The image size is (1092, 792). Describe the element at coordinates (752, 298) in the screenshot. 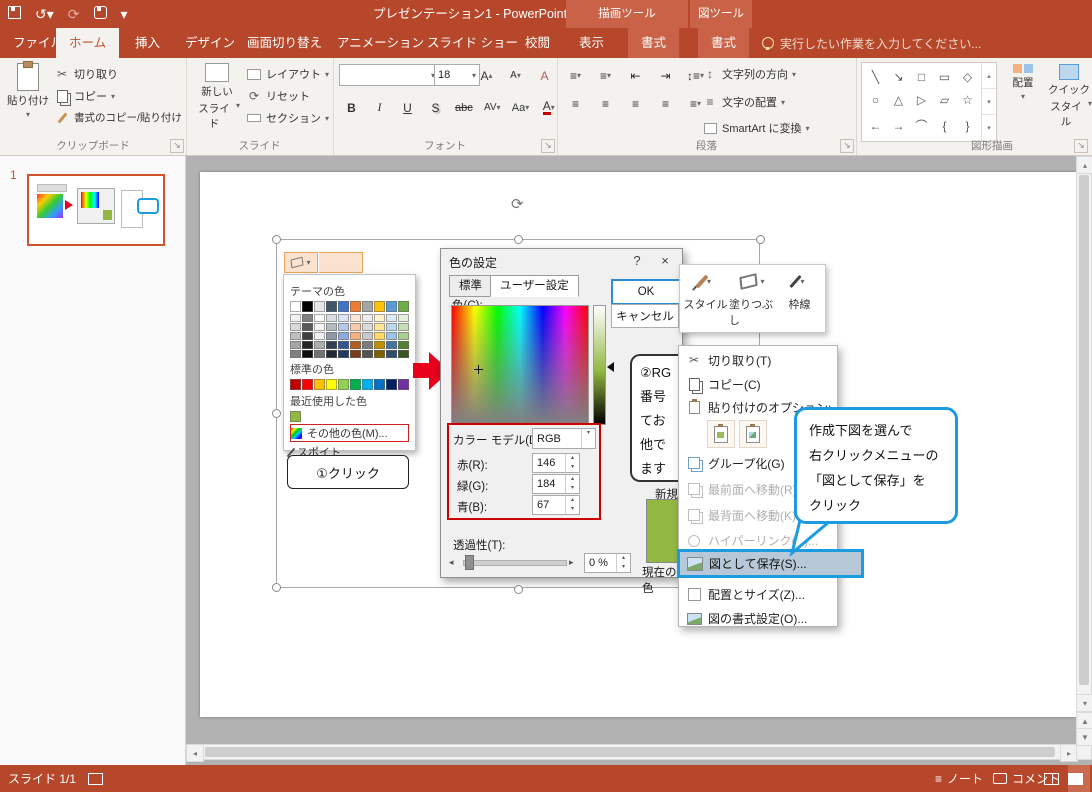

I see `shape-fill-button: ▾ 塗りつぶし` at that location.